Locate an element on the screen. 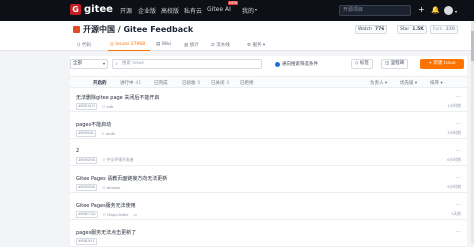 The height and width of the screenshot is (247, 474). issue-id: #IBEXLO is located at coordinates (86, 106).